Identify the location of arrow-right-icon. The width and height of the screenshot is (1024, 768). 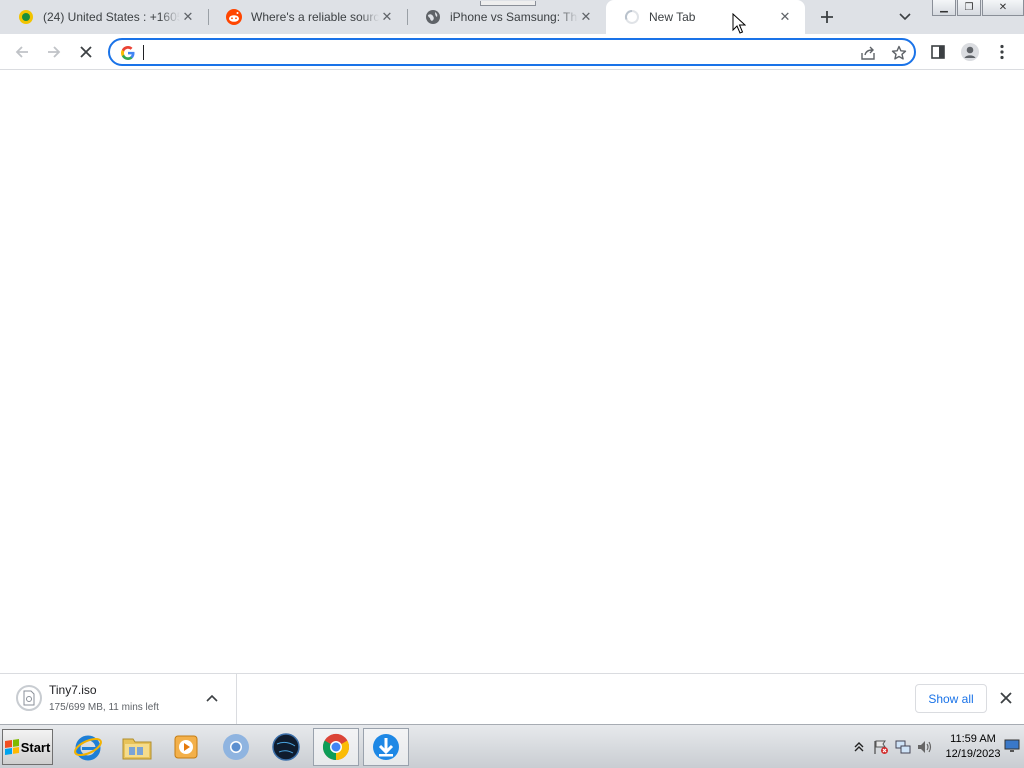
(54, 52).